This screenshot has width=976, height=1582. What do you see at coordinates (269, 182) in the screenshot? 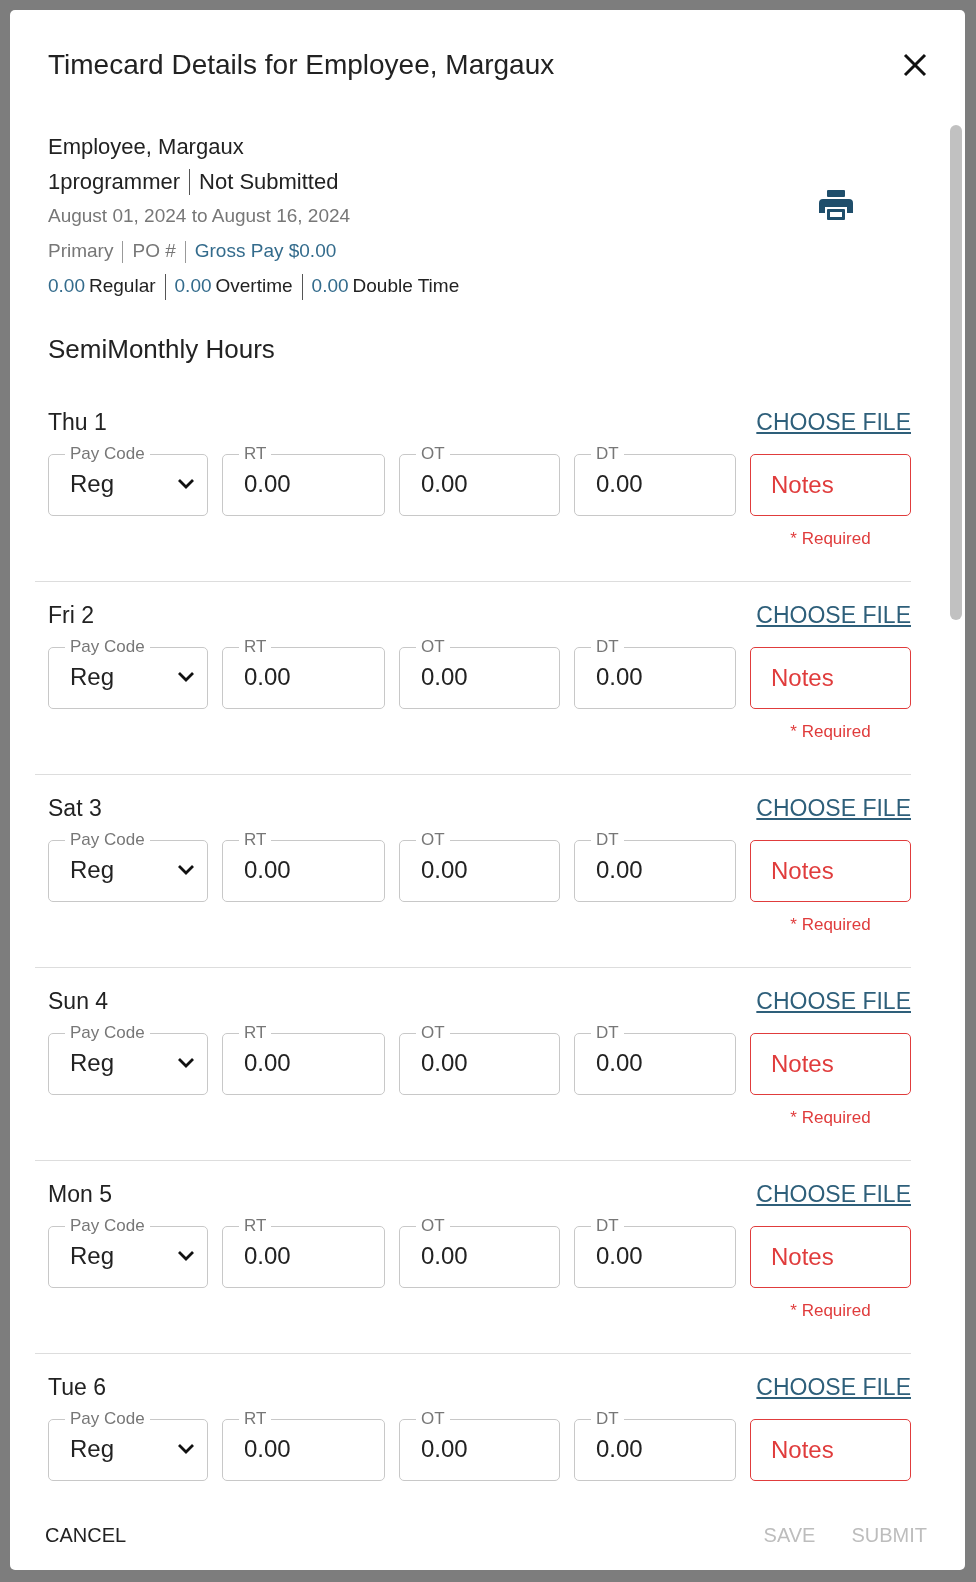
I see `status-text: Not Submitted` at bounding box center [269, 182].